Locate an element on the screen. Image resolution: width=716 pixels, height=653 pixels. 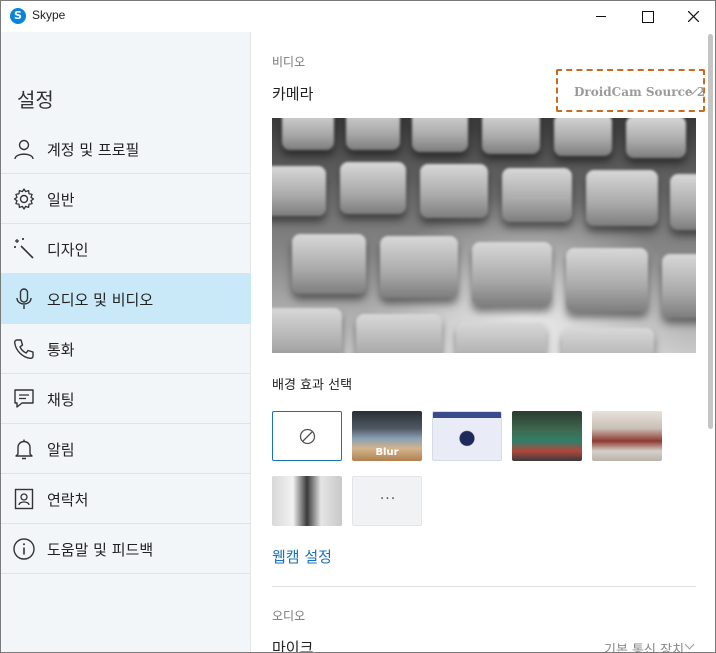
sidebar-item-label: 오디오 및 비디오 is located at coordinates (100, 300).